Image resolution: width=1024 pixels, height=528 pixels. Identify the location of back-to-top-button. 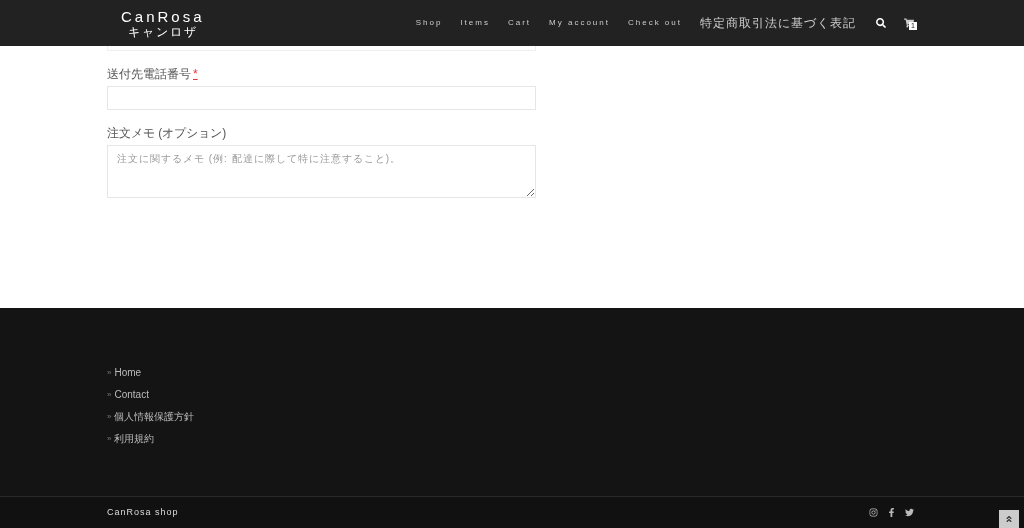
(1009, 519).